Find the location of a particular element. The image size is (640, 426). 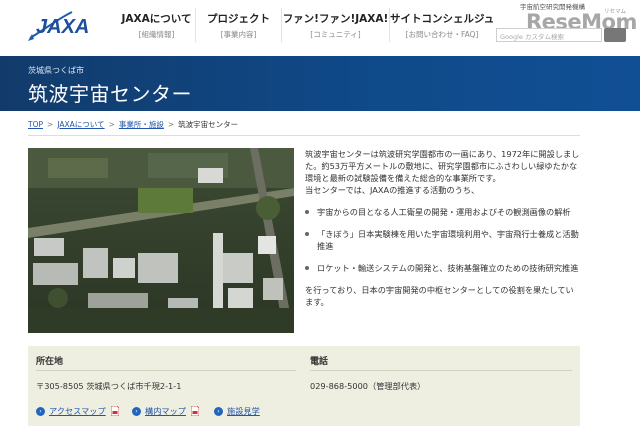

phone-value: 029-868-5000（管理部代表） is located at coordinates (368, 386).